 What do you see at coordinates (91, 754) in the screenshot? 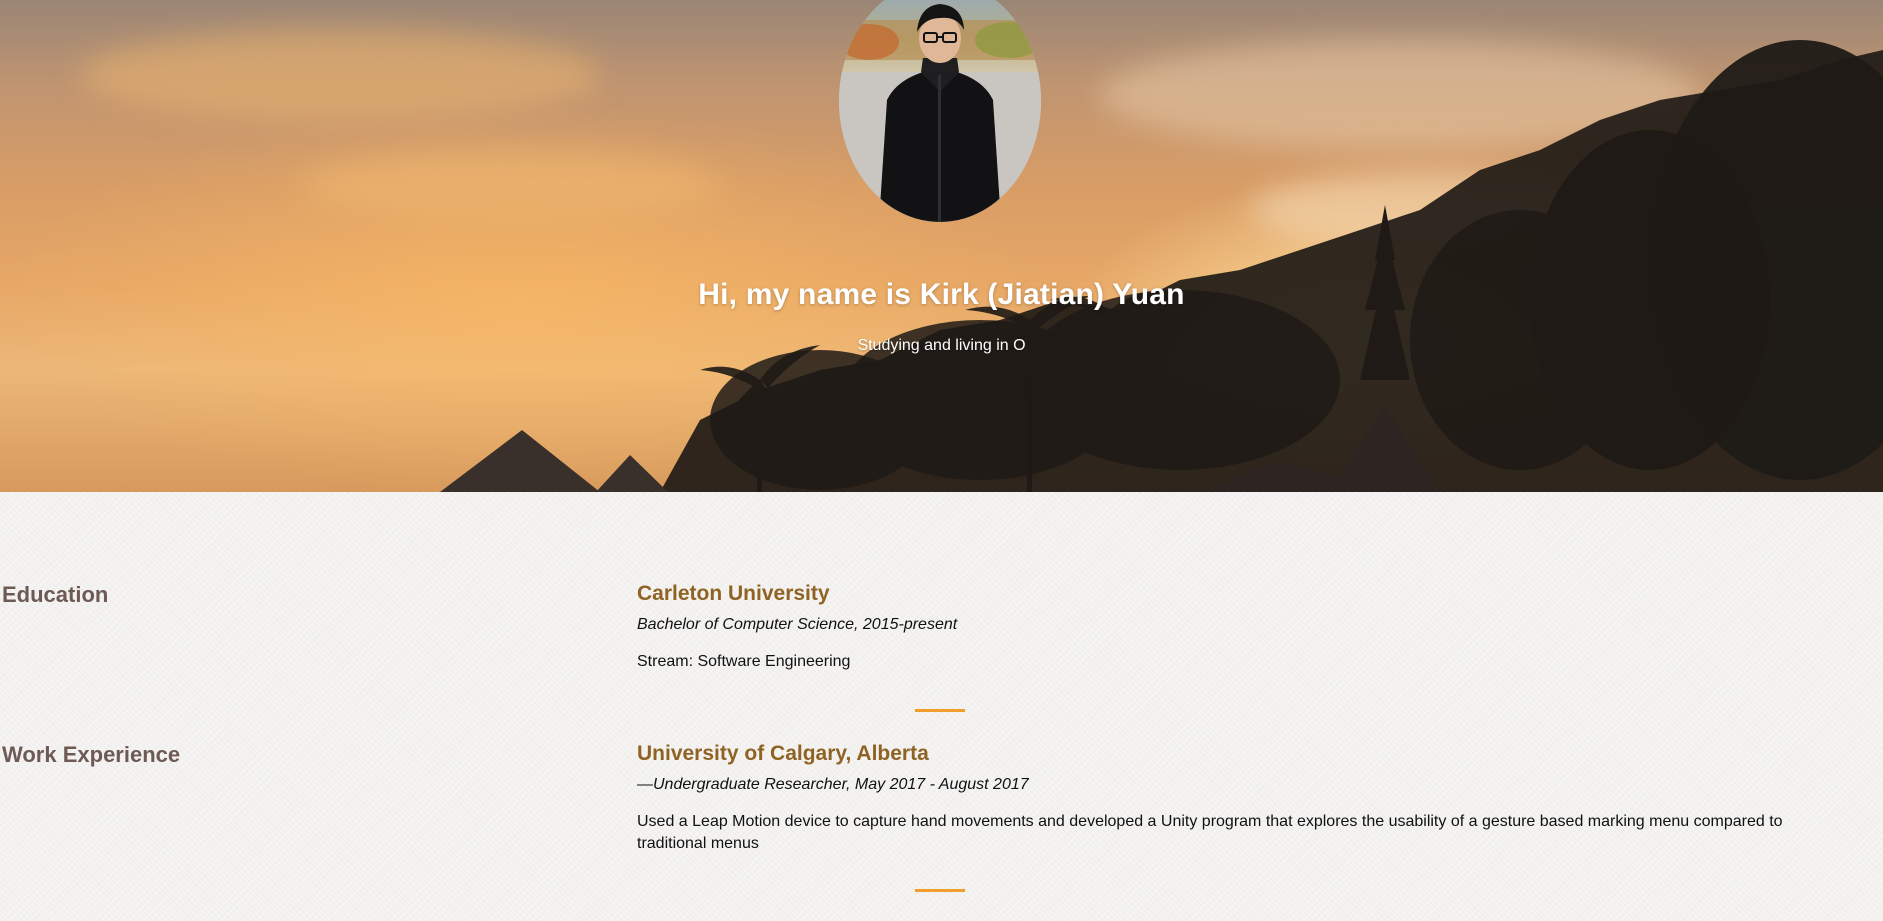
I see `section-heading-work: Work Experience` at bounding box center [91, 754].